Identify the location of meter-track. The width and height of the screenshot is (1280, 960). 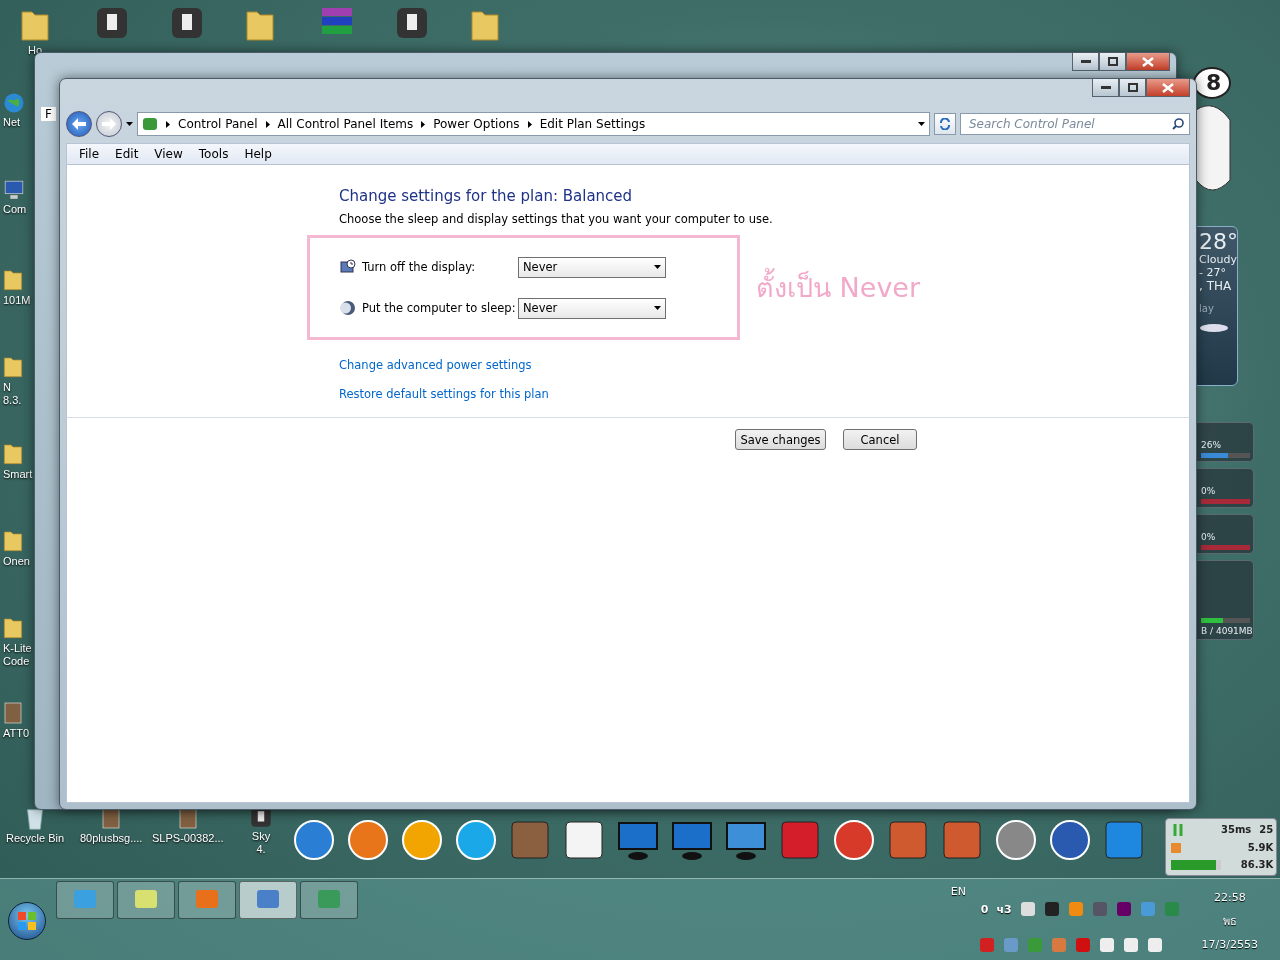
(1225, 547).